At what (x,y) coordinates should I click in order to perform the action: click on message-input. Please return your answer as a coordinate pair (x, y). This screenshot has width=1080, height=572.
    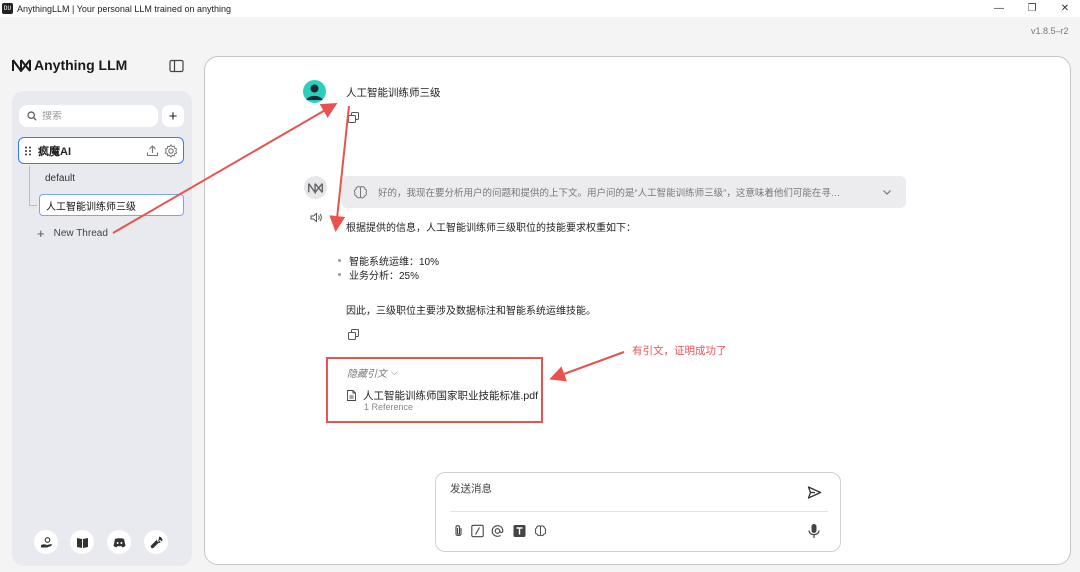
    Looking at the image, I should click on (615, 489).